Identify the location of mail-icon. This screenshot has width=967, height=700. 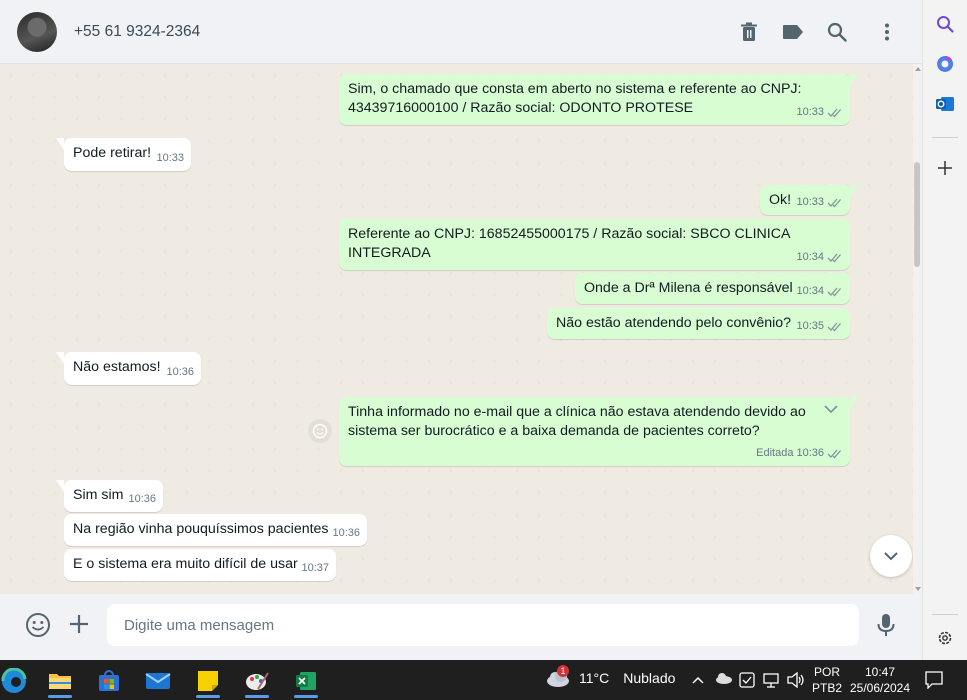
(158, 681).